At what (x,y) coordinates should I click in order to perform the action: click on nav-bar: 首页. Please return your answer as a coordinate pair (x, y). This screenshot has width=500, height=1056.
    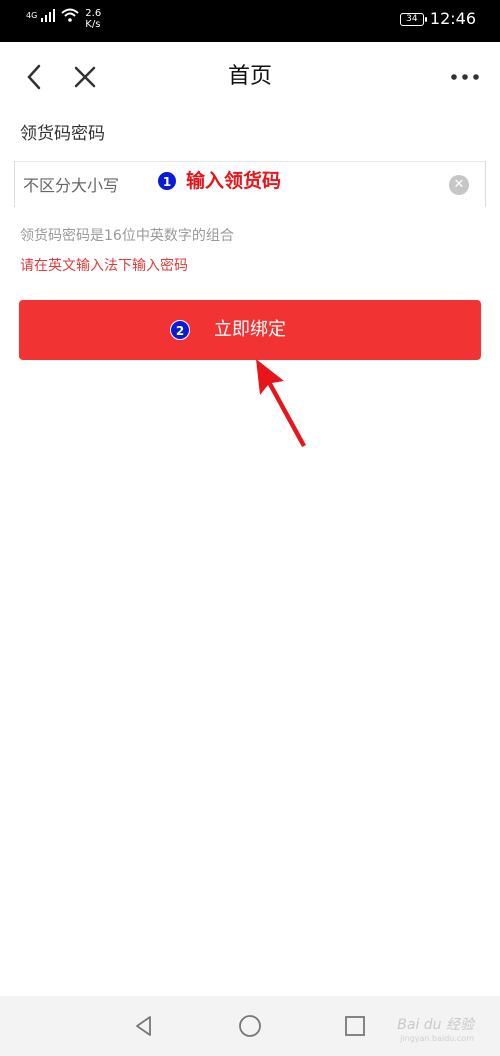
    Looking at the image, I should click on (250, 76).